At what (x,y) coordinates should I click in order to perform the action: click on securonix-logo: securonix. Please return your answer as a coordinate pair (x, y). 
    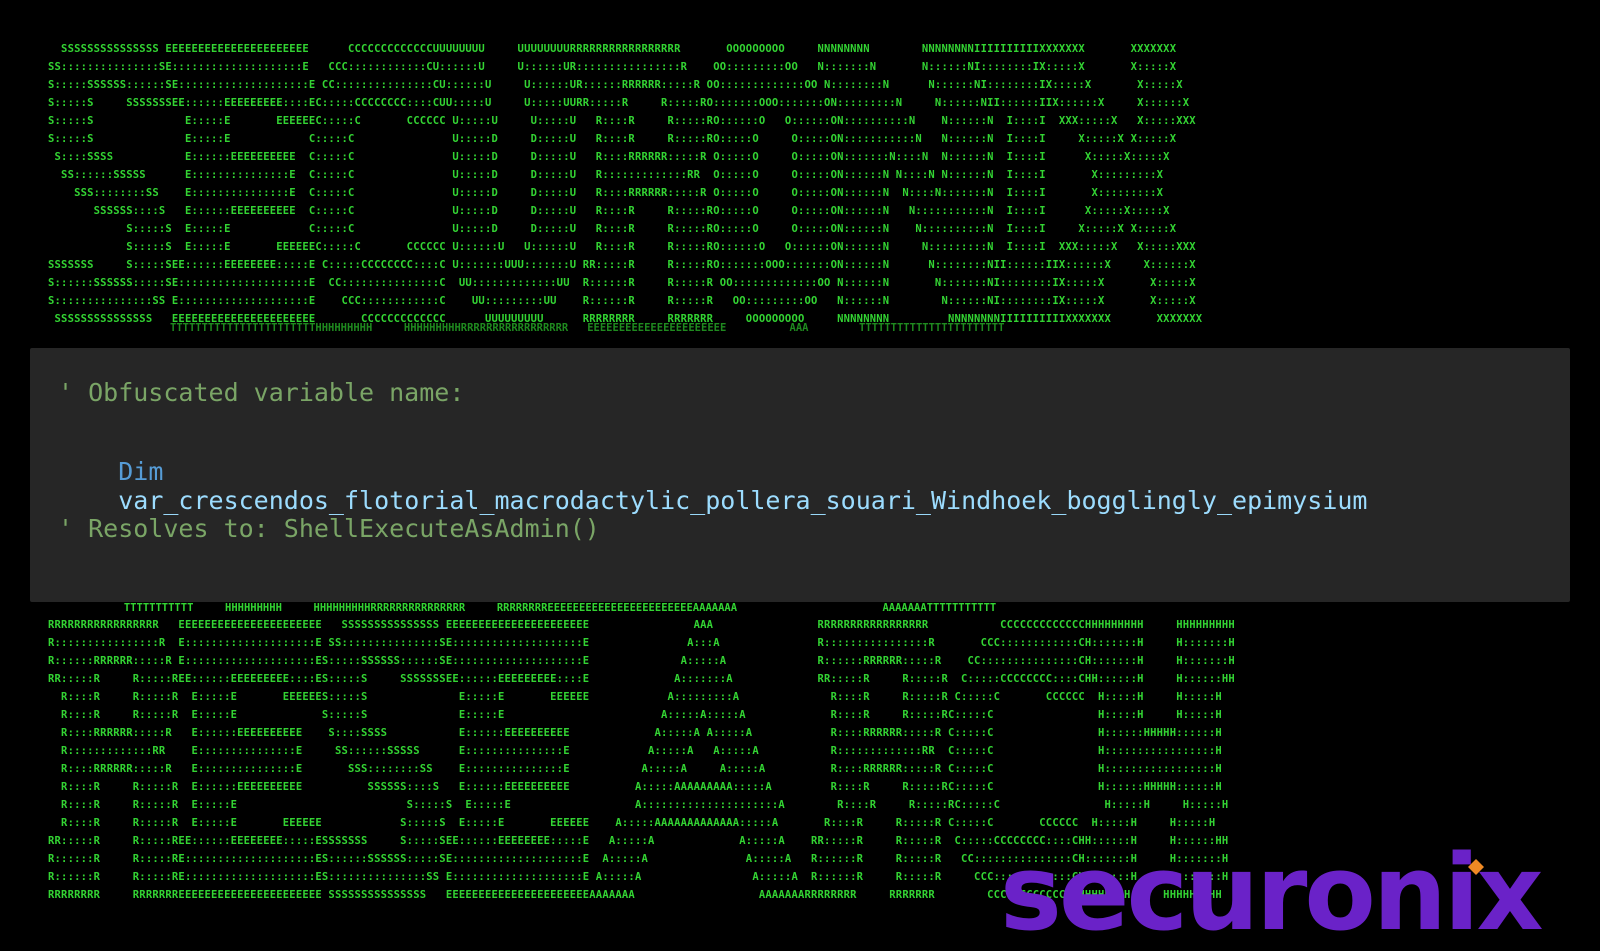
    Looking at the image, I should click on (1273, 893).